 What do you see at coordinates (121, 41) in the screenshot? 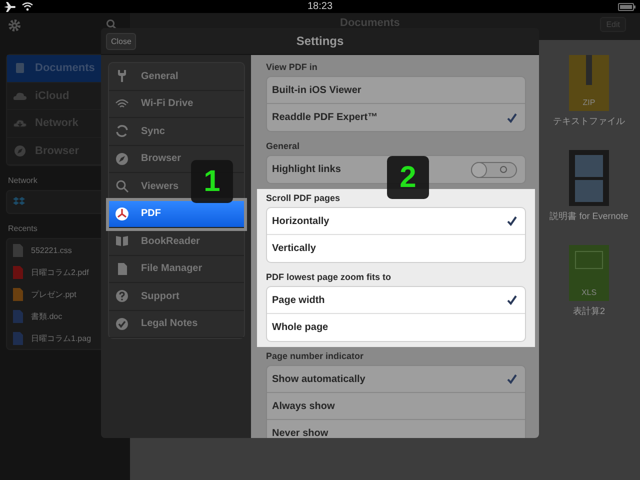
I see `close-button: Close` at bounding box center [121, 41].